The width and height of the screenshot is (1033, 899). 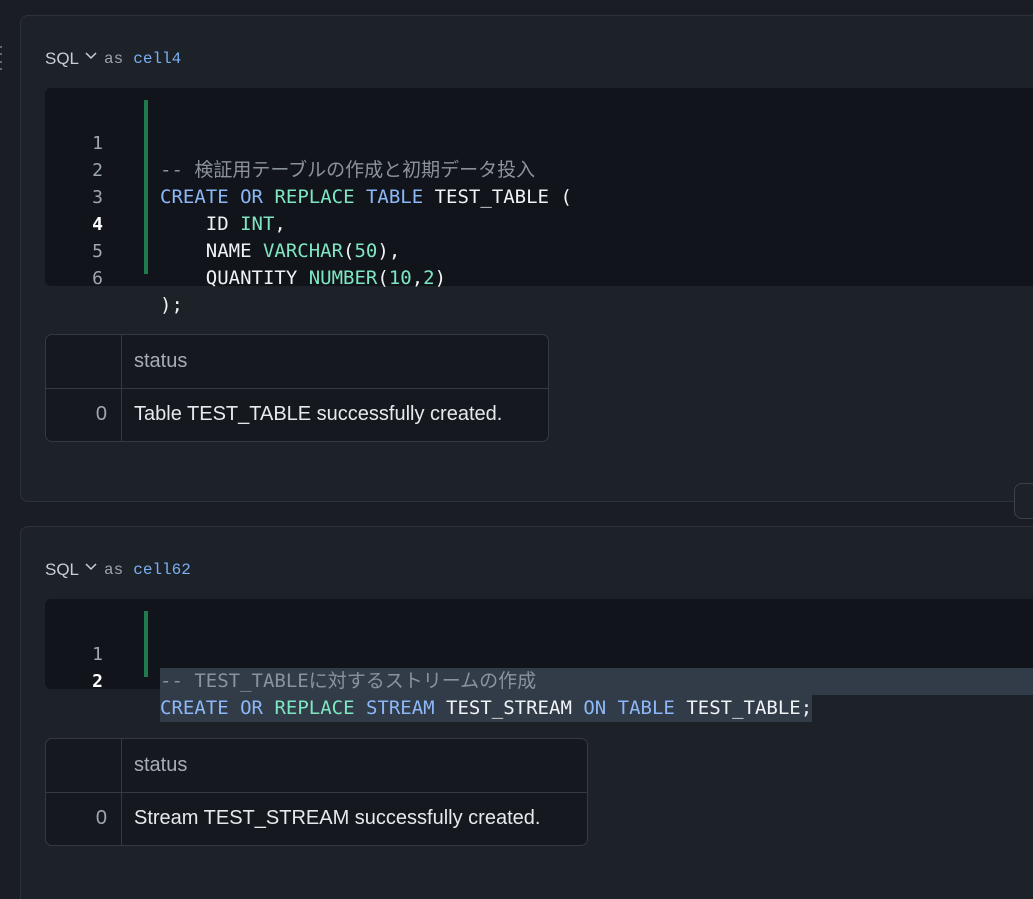 I want to click on code-line: 4 NAME VARCHAR(50),, so click(x=539, y=223).